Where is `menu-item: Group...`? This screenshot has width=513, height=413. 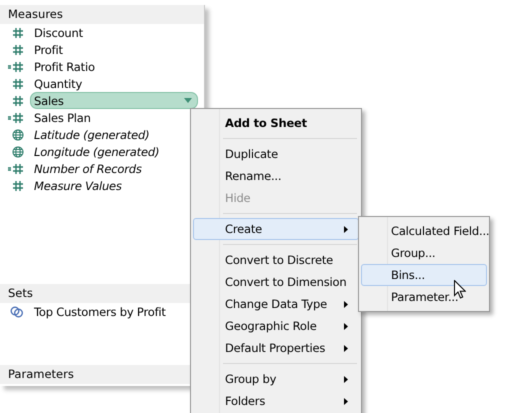
menu-item: Group... is located at coordinates (424, 253).